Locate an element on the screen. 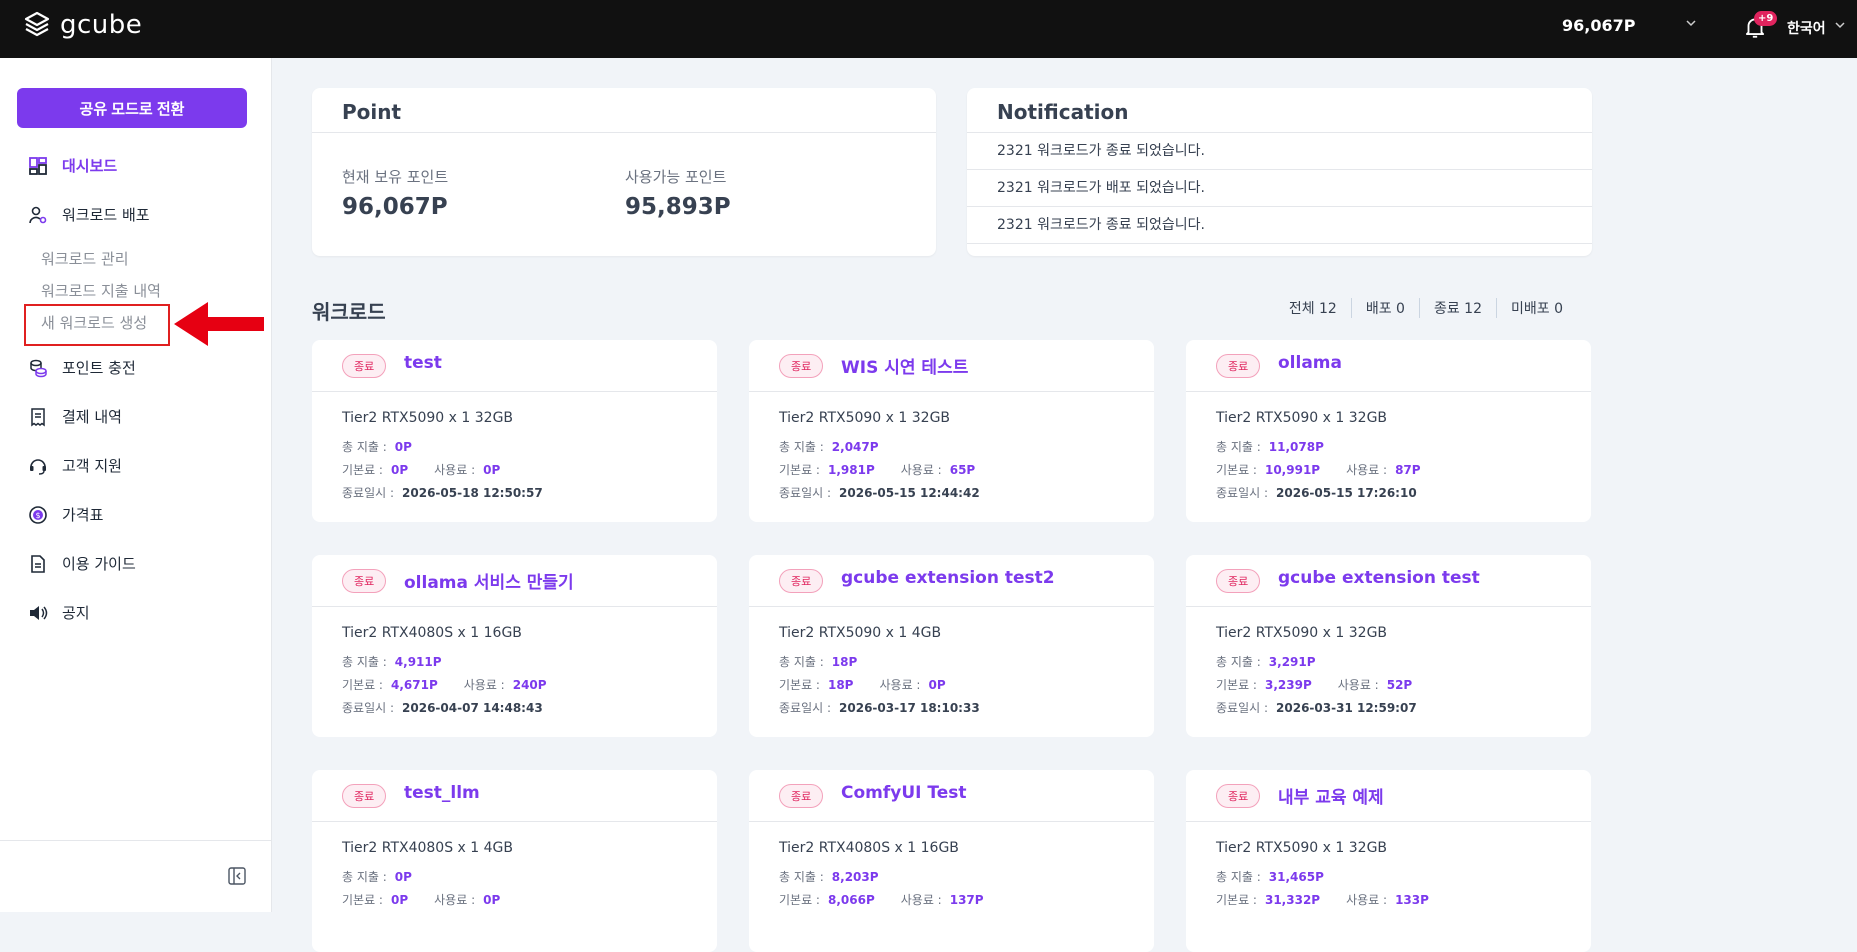 This screenshot has width=1857, height=952. sidebar-item-workload-deploy: 워크로드 배포 is located at coordinates (89, 214).